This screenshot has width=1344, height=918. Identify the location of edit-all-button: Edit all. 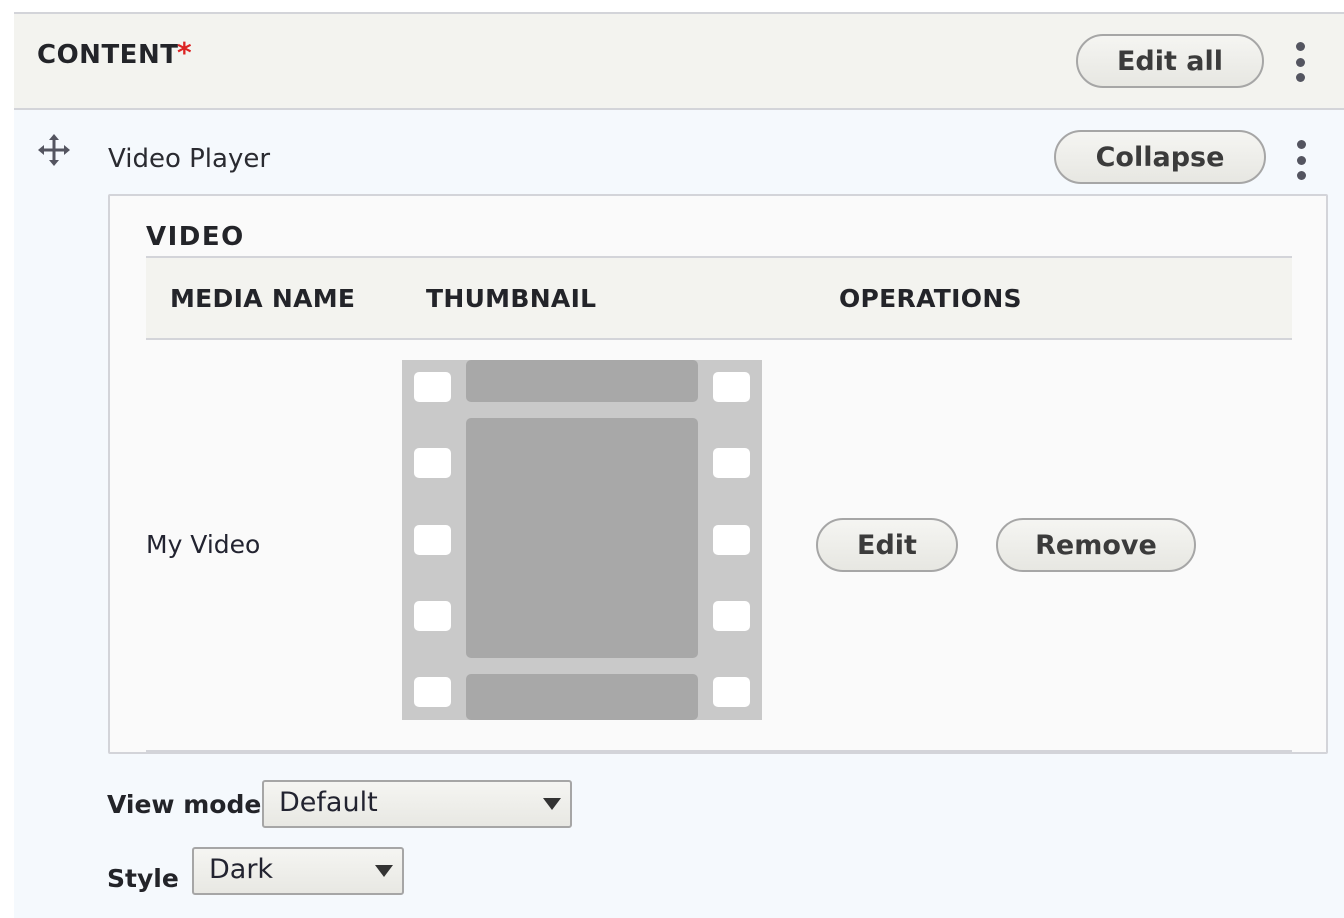
(1170, 61).